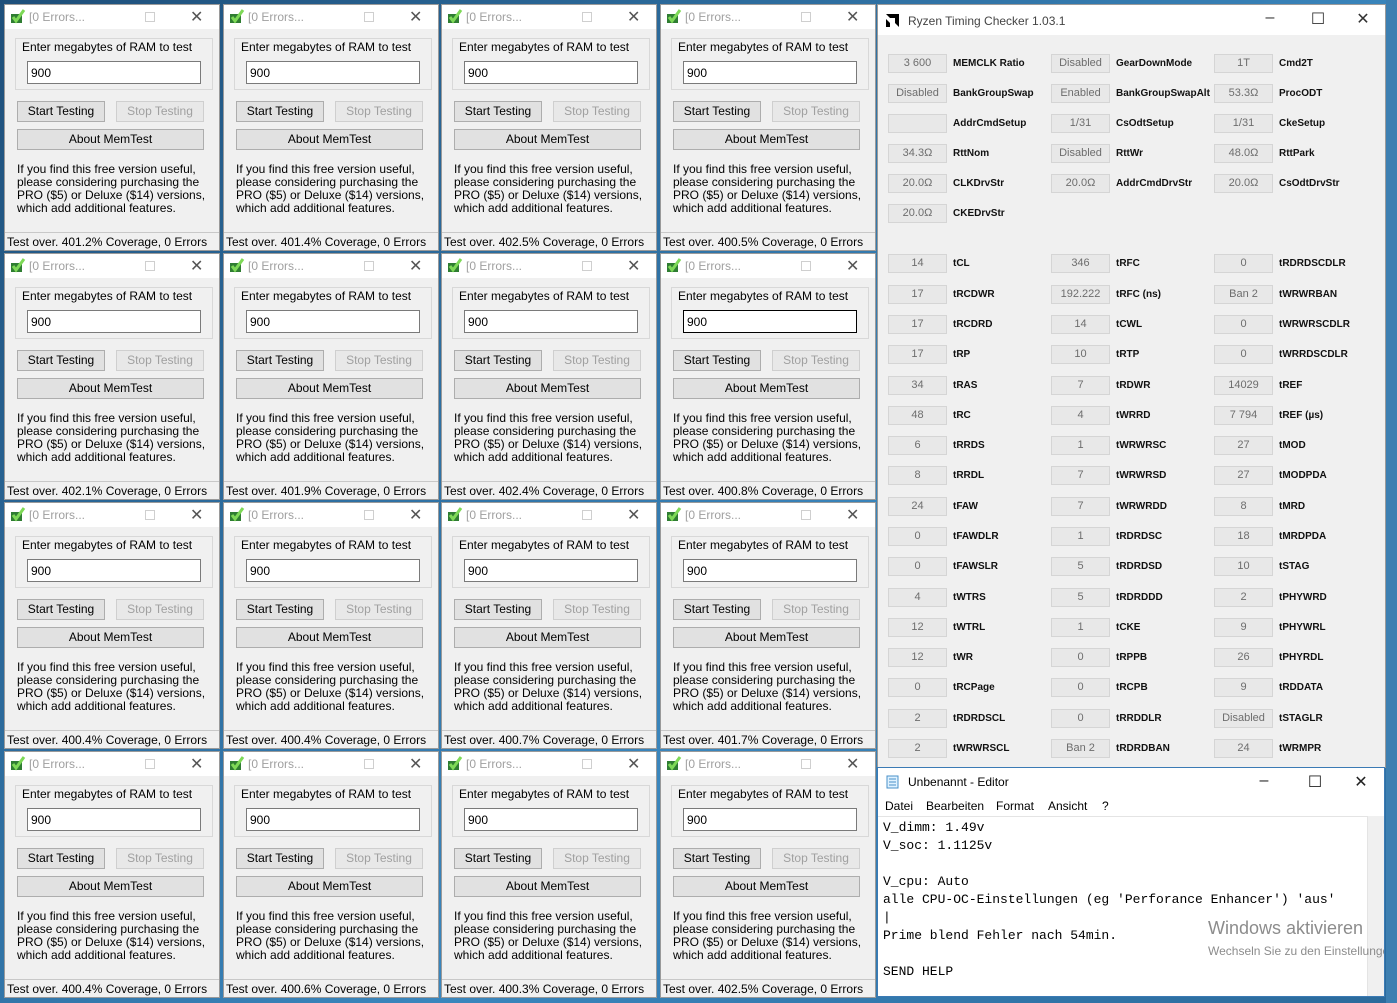 This screenshot has width=1397, height=1003. I want to click on menu-help: ?, so click(1105, 806).